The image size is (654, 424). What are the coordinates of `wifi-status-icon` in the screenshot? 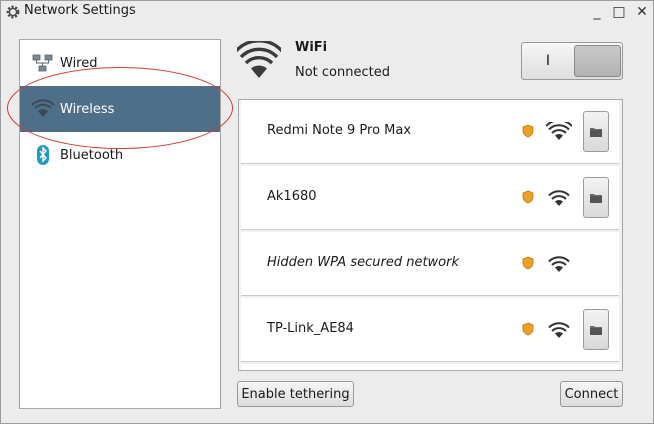 It's located at (259, 59).